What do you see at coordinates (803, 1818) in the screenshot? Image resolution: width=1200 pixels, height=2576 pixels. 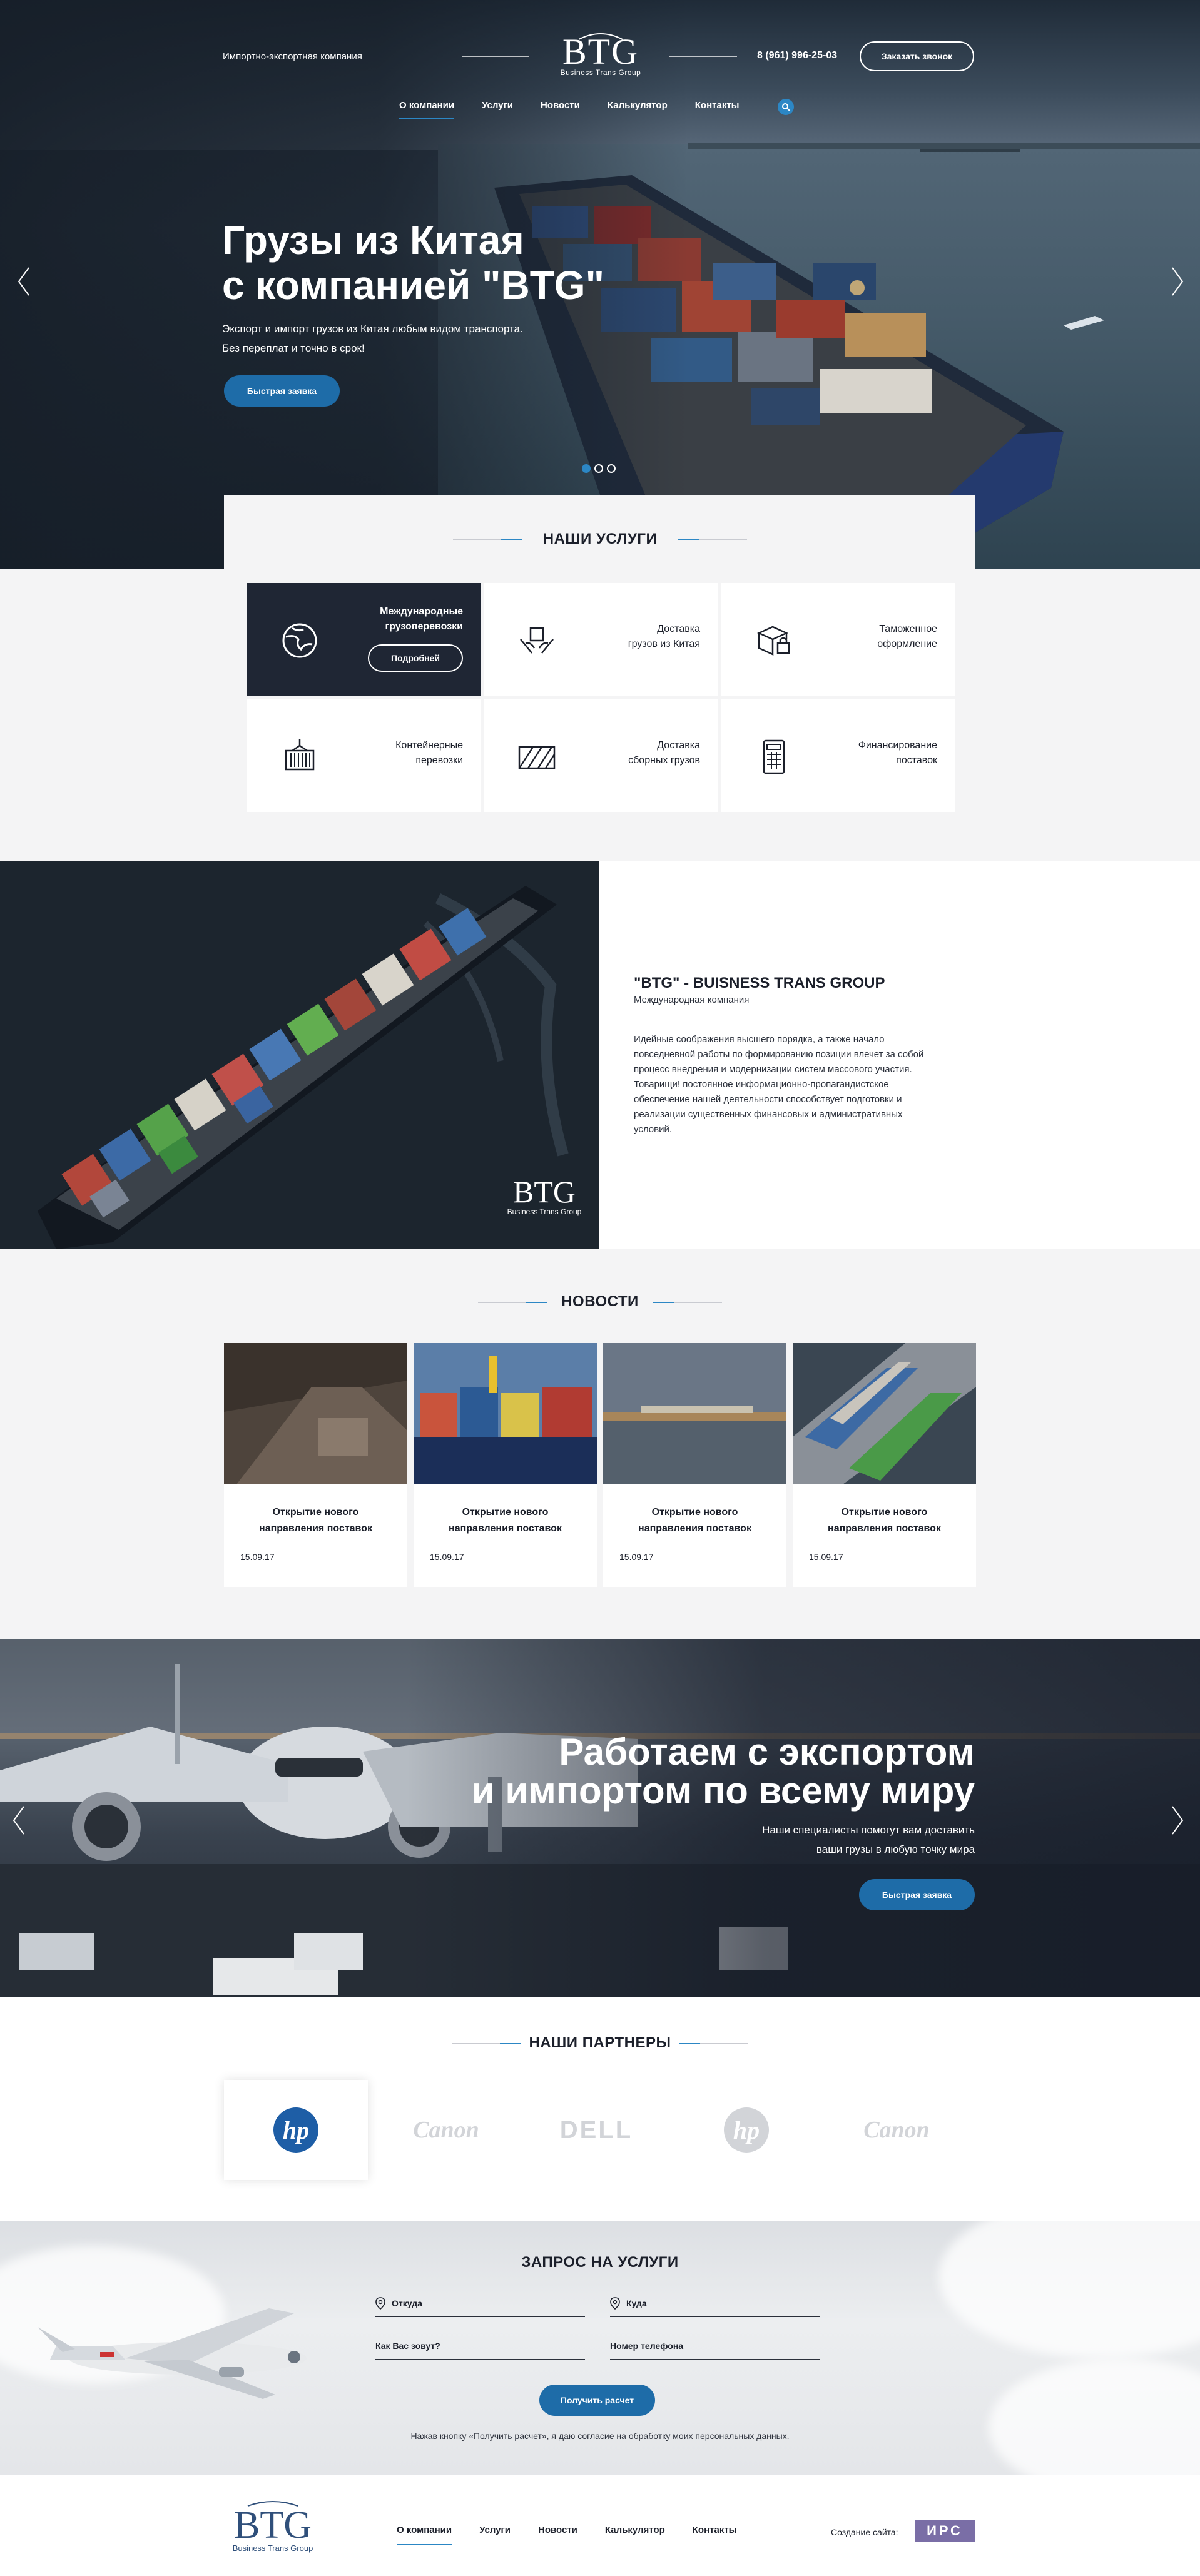 I see `banner-overlay` at bounding box center [803, 1818].